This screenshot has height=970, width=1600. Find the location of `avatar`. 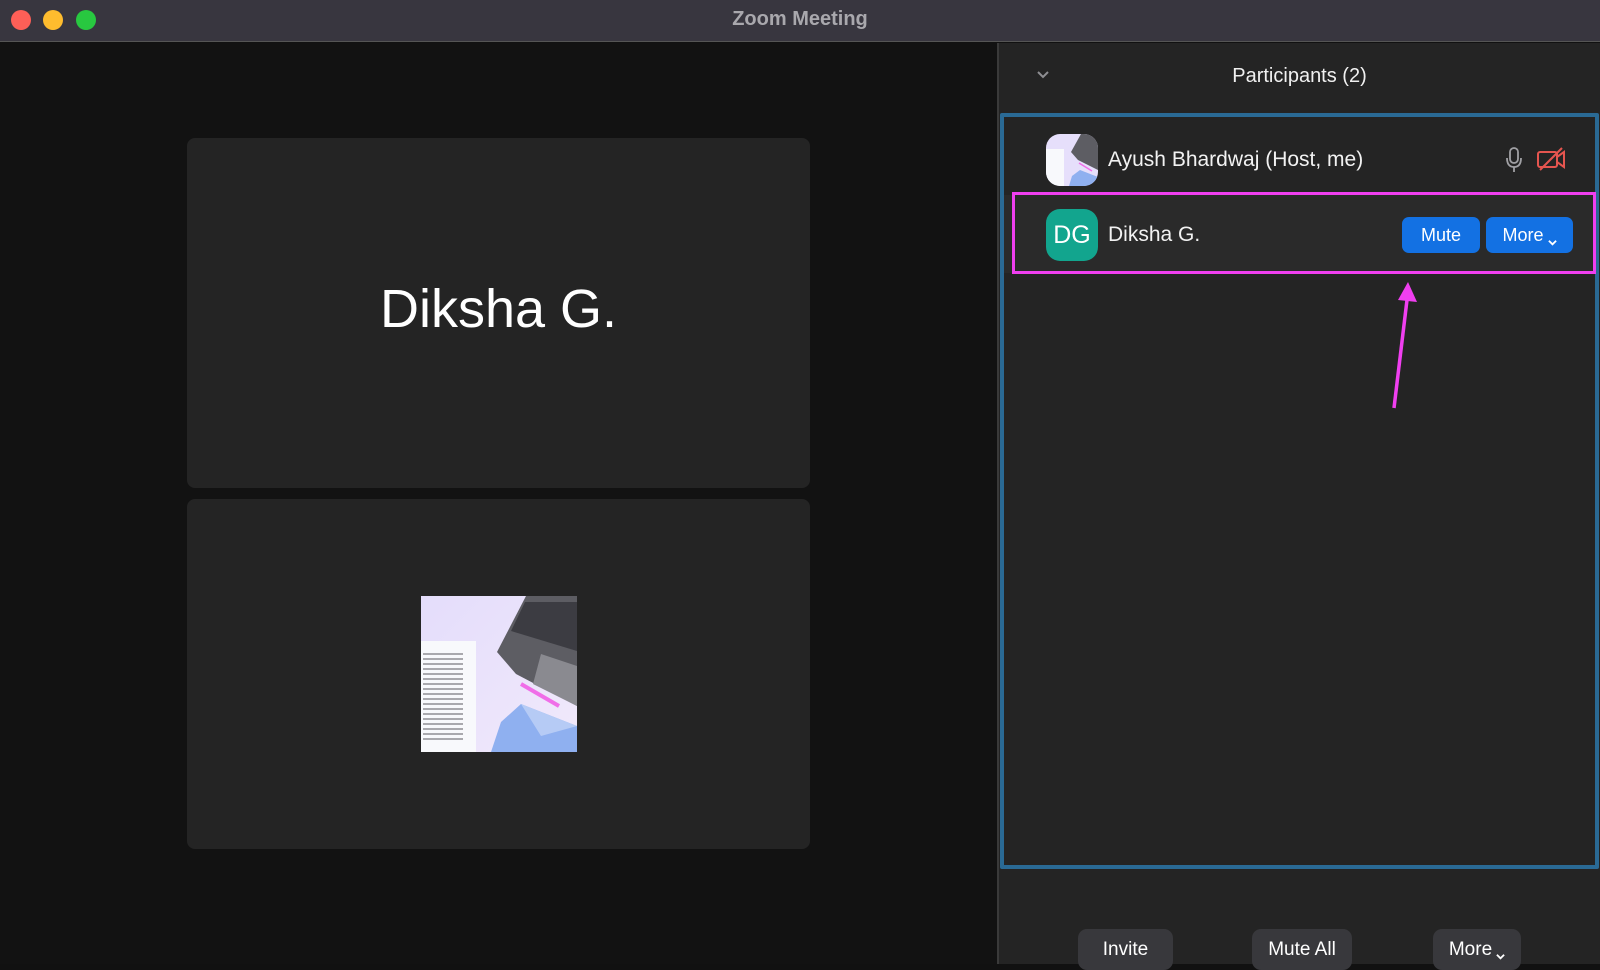

avatar is located at coordinates (1072, 160).